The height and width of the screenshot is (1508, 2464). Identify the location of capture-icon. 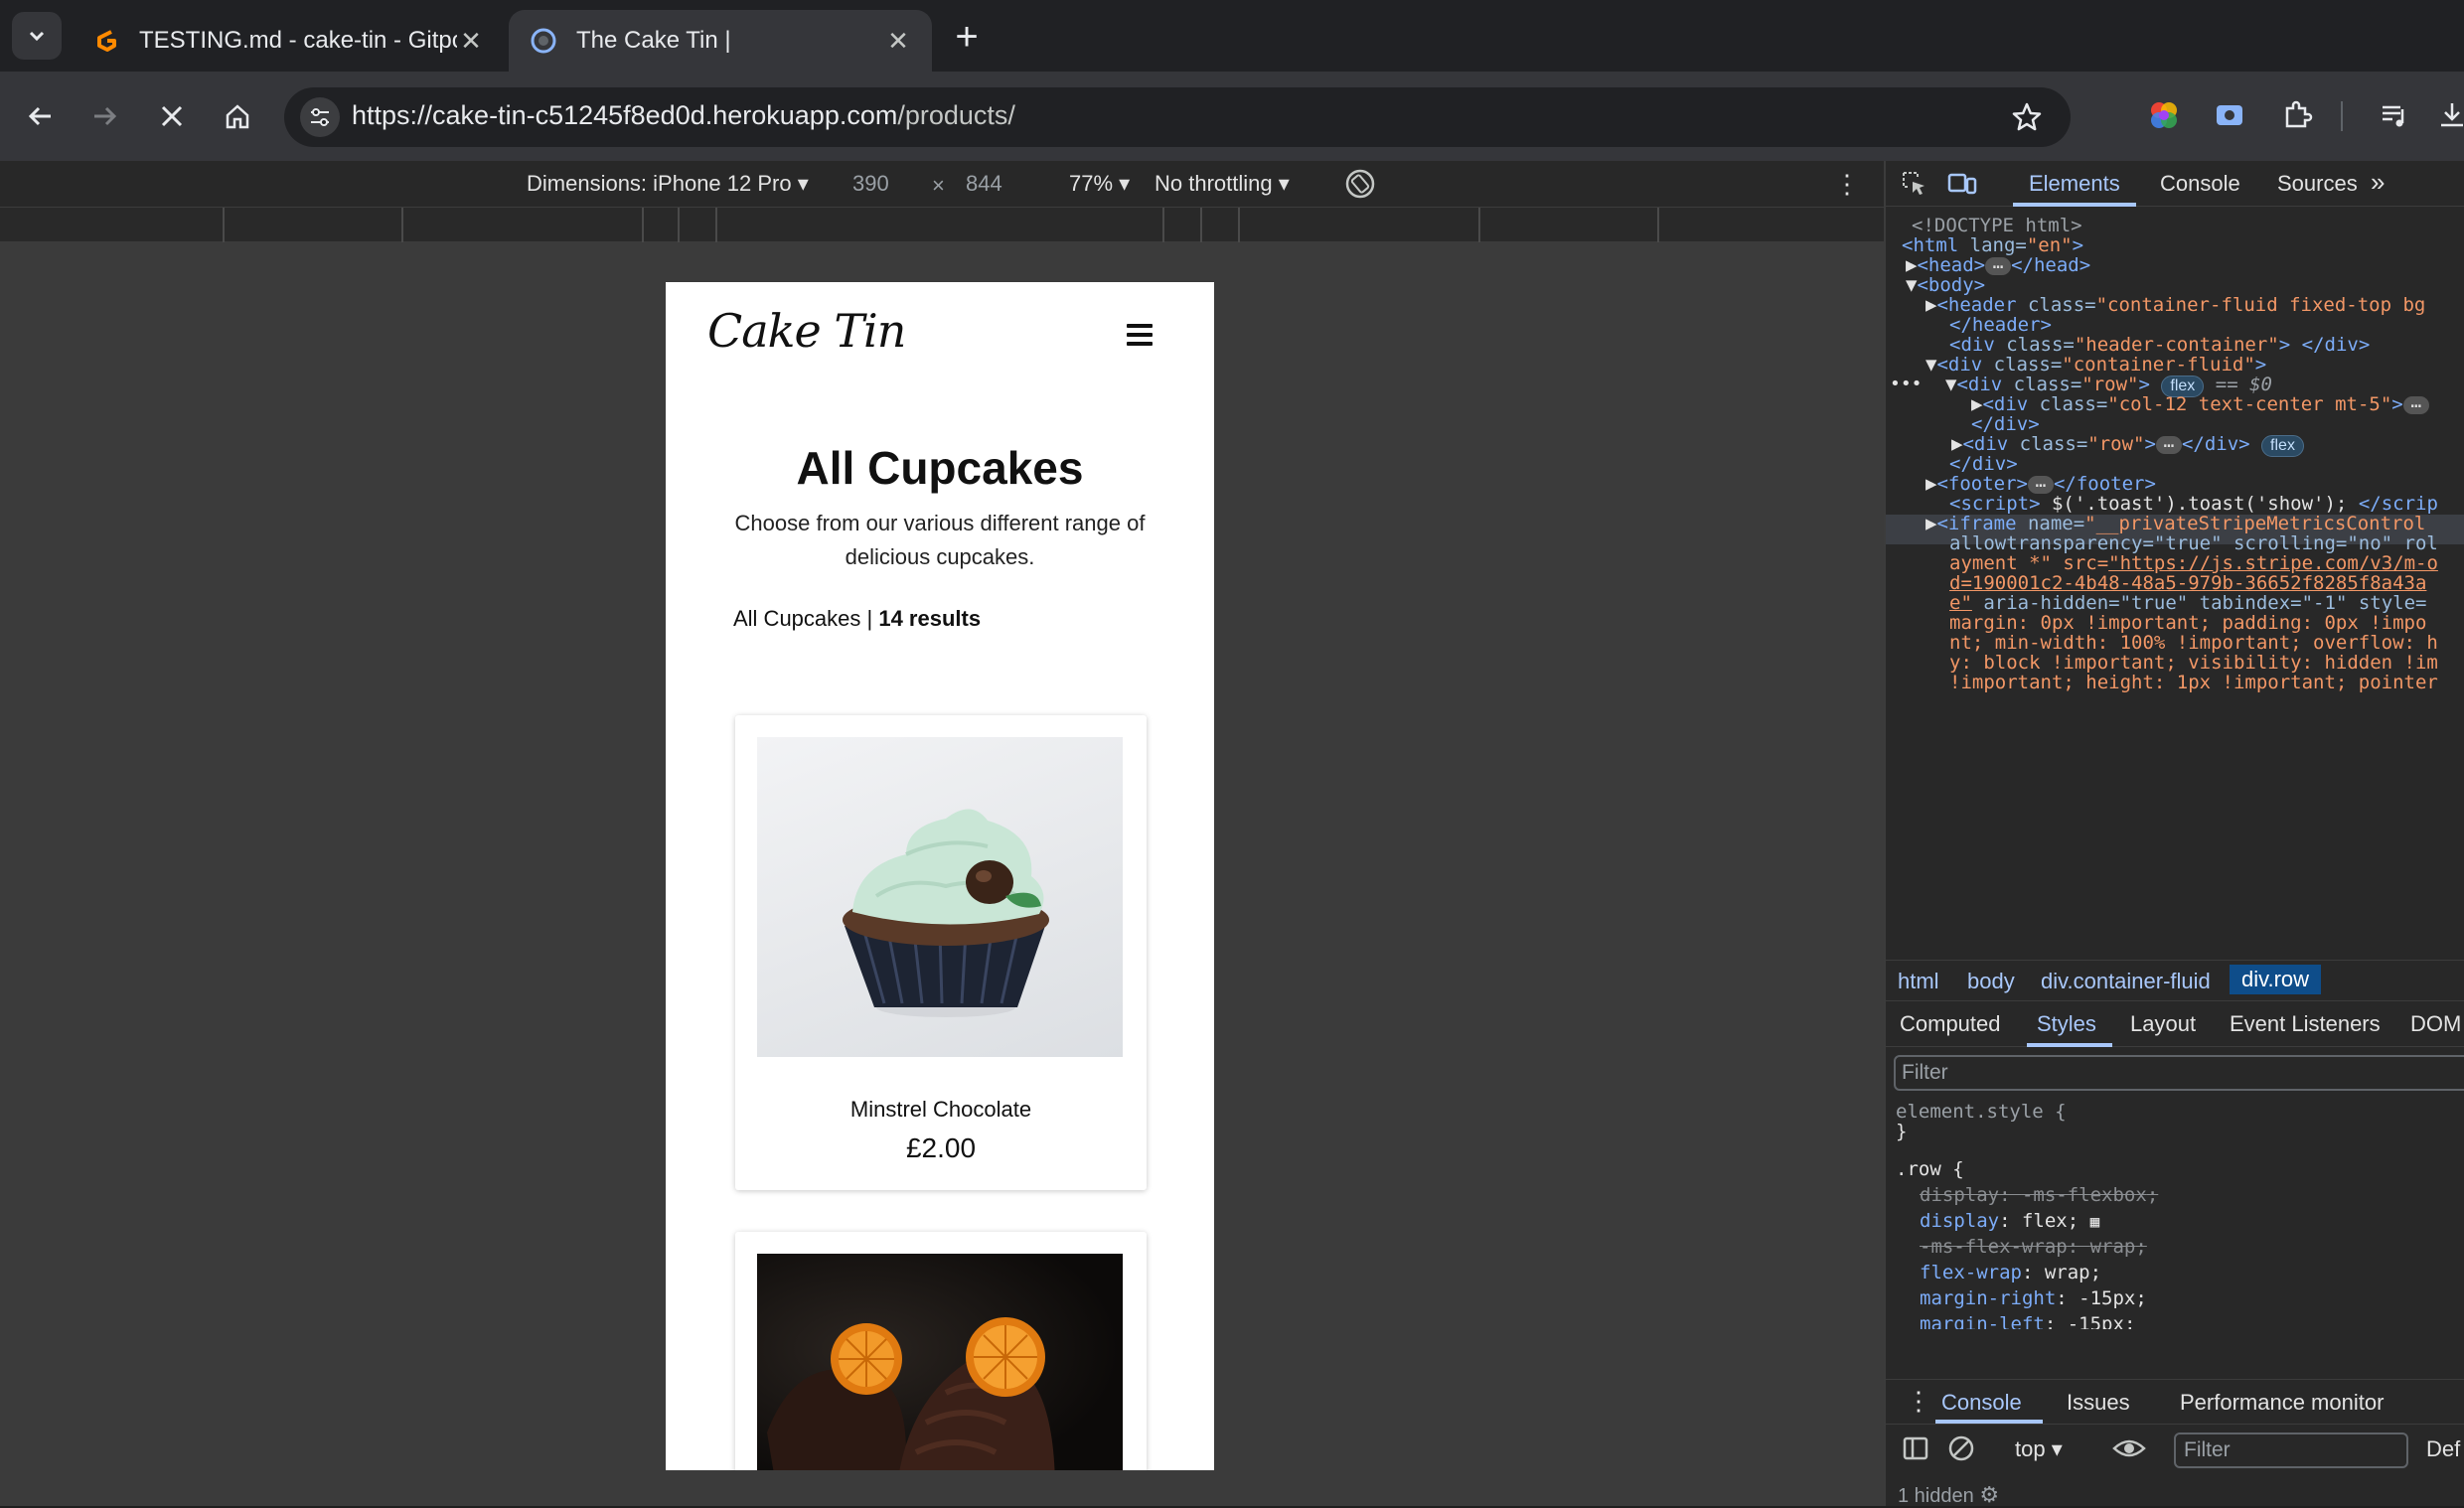
(2229, 115).